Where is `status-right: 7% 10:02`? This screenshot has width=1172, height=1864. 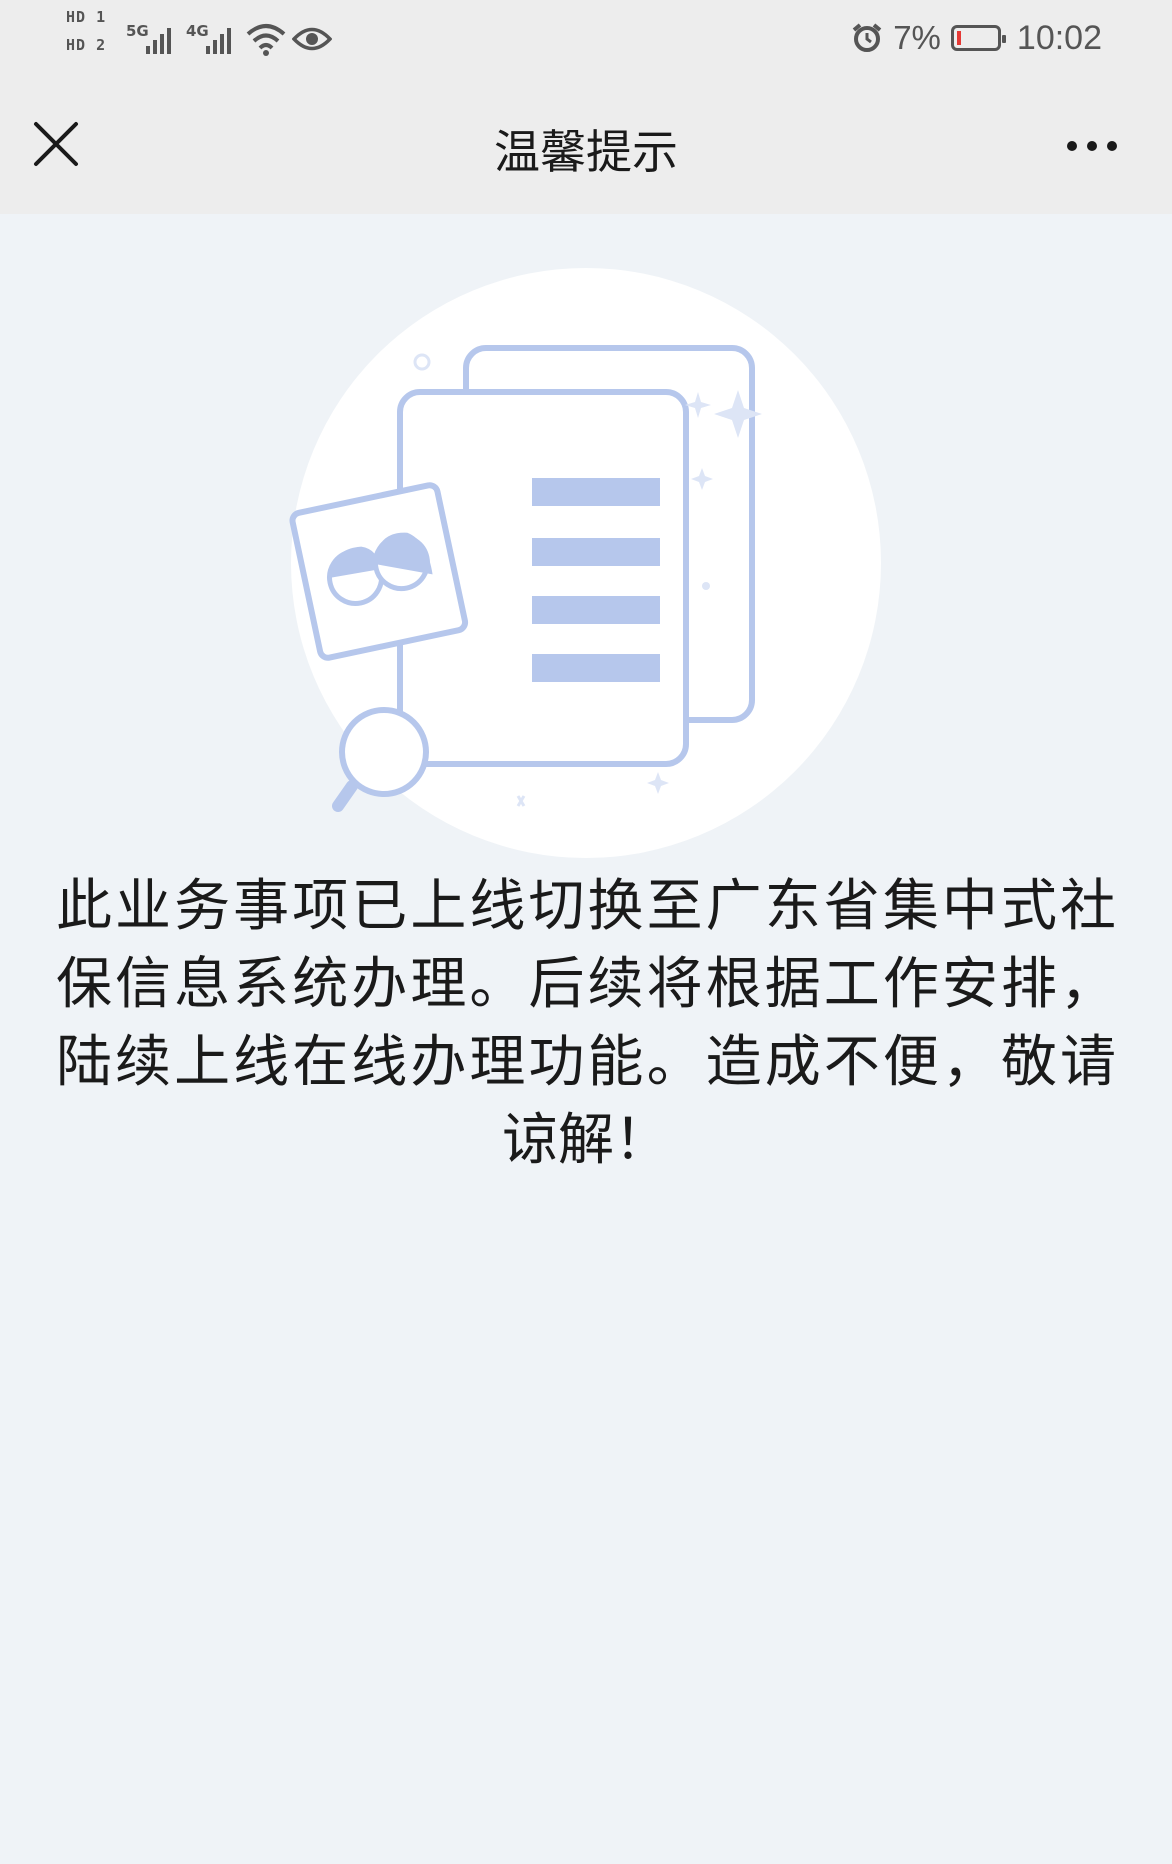
status-right: 7% 10:02 is located at coordinates (976, 38).